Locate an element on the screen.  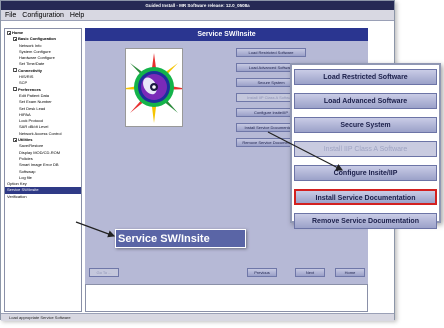
disc-icon is located at coordinates (154, 88).